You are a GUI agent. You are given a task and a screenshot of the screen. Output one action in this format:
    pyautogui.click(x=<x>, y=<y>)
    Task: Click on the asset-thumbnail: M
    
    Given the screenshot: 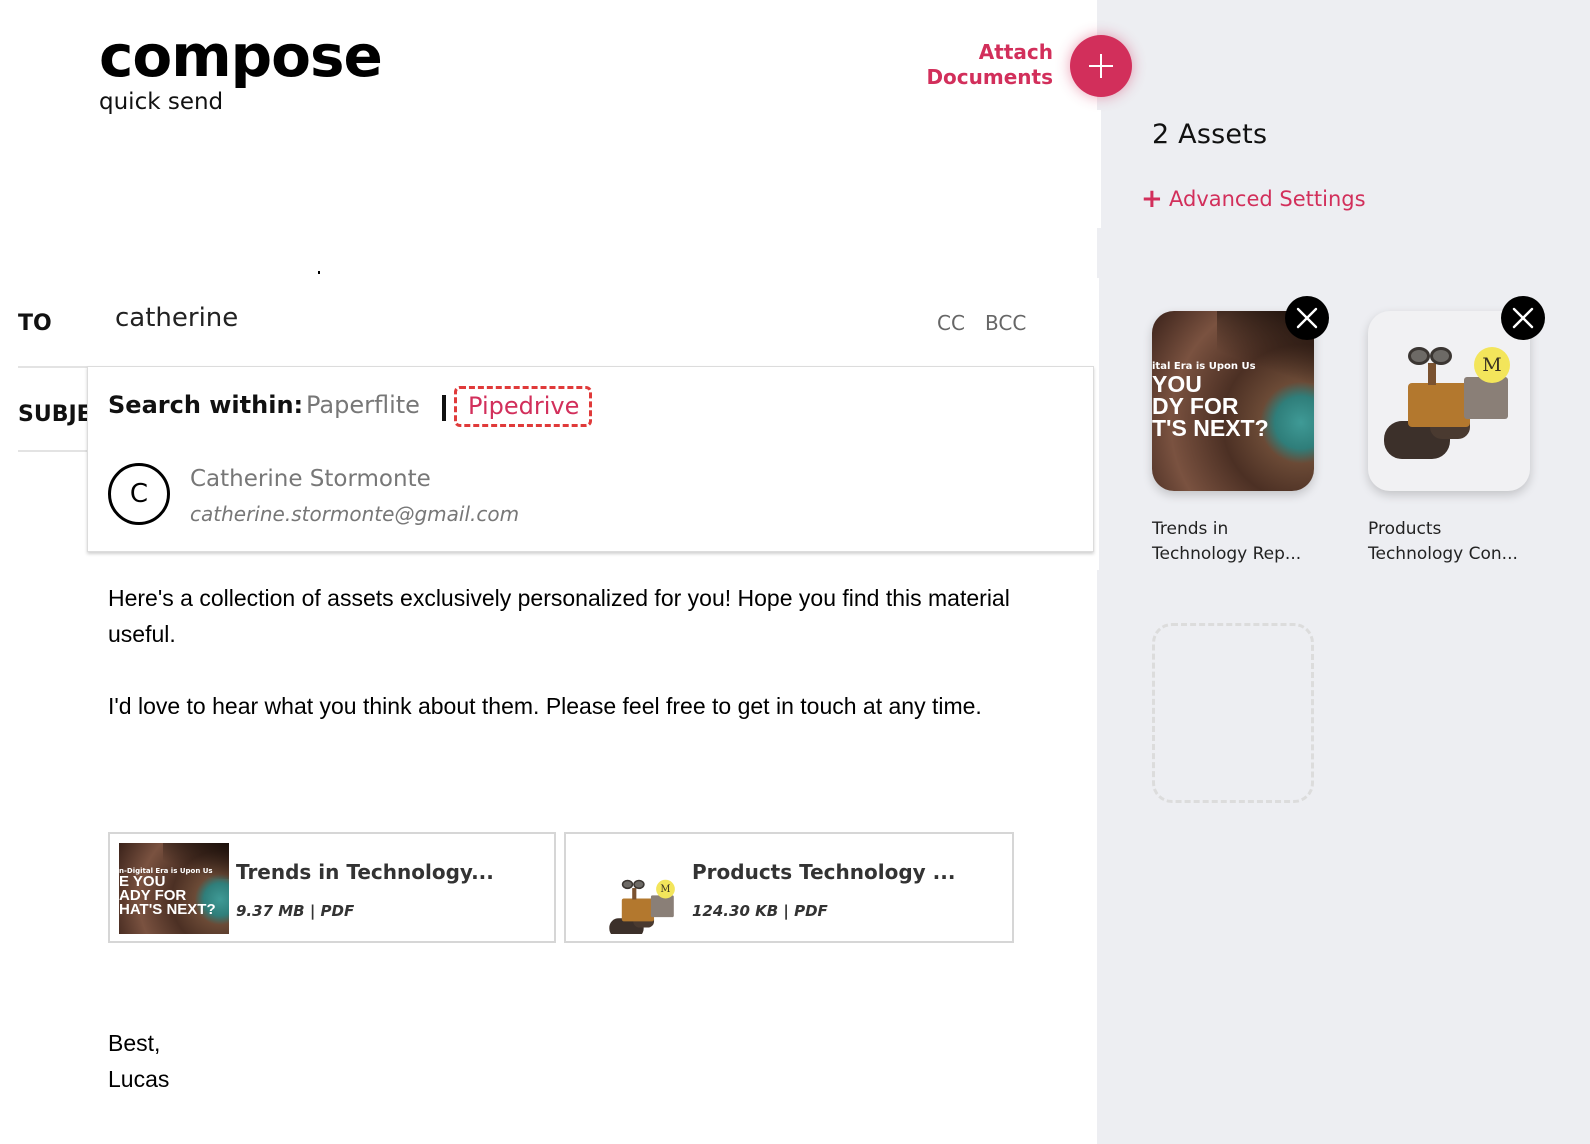 What is the action you would take?
    pyautogui.click(x=1449, y=401)
    